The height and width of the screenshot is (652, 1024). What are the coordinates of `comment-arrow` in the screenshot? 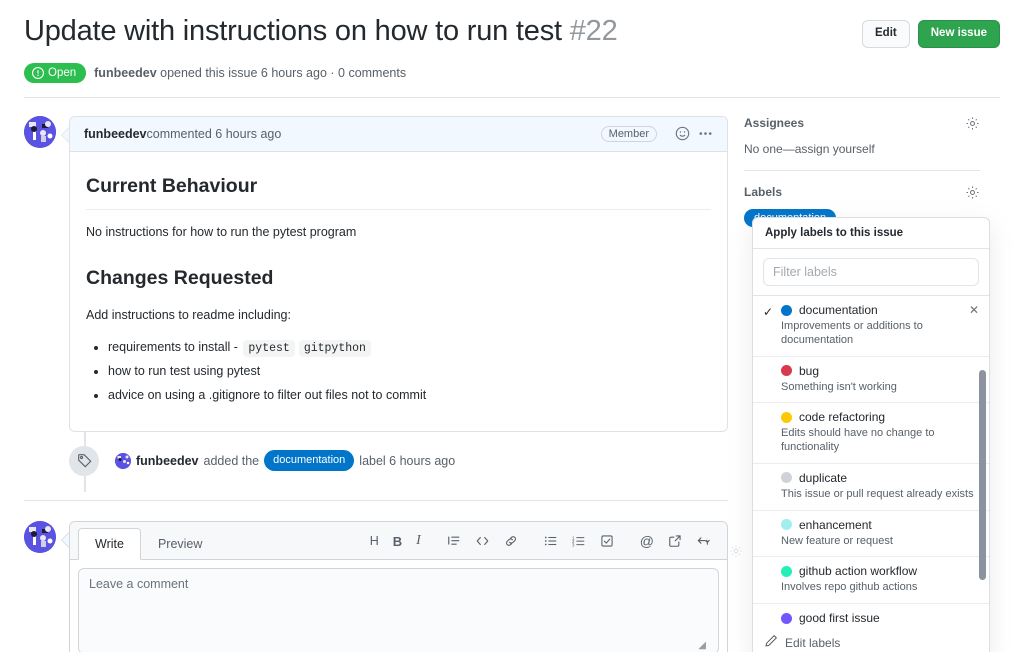 It's located at (65, 134).